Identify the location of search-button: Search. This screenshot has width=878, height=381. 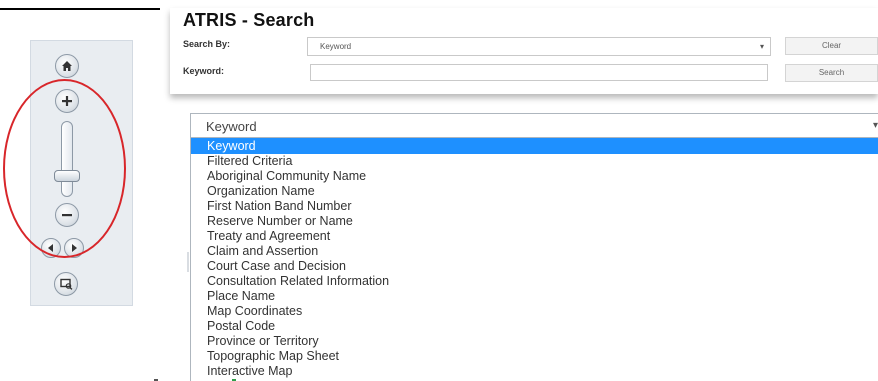
(831, 73).